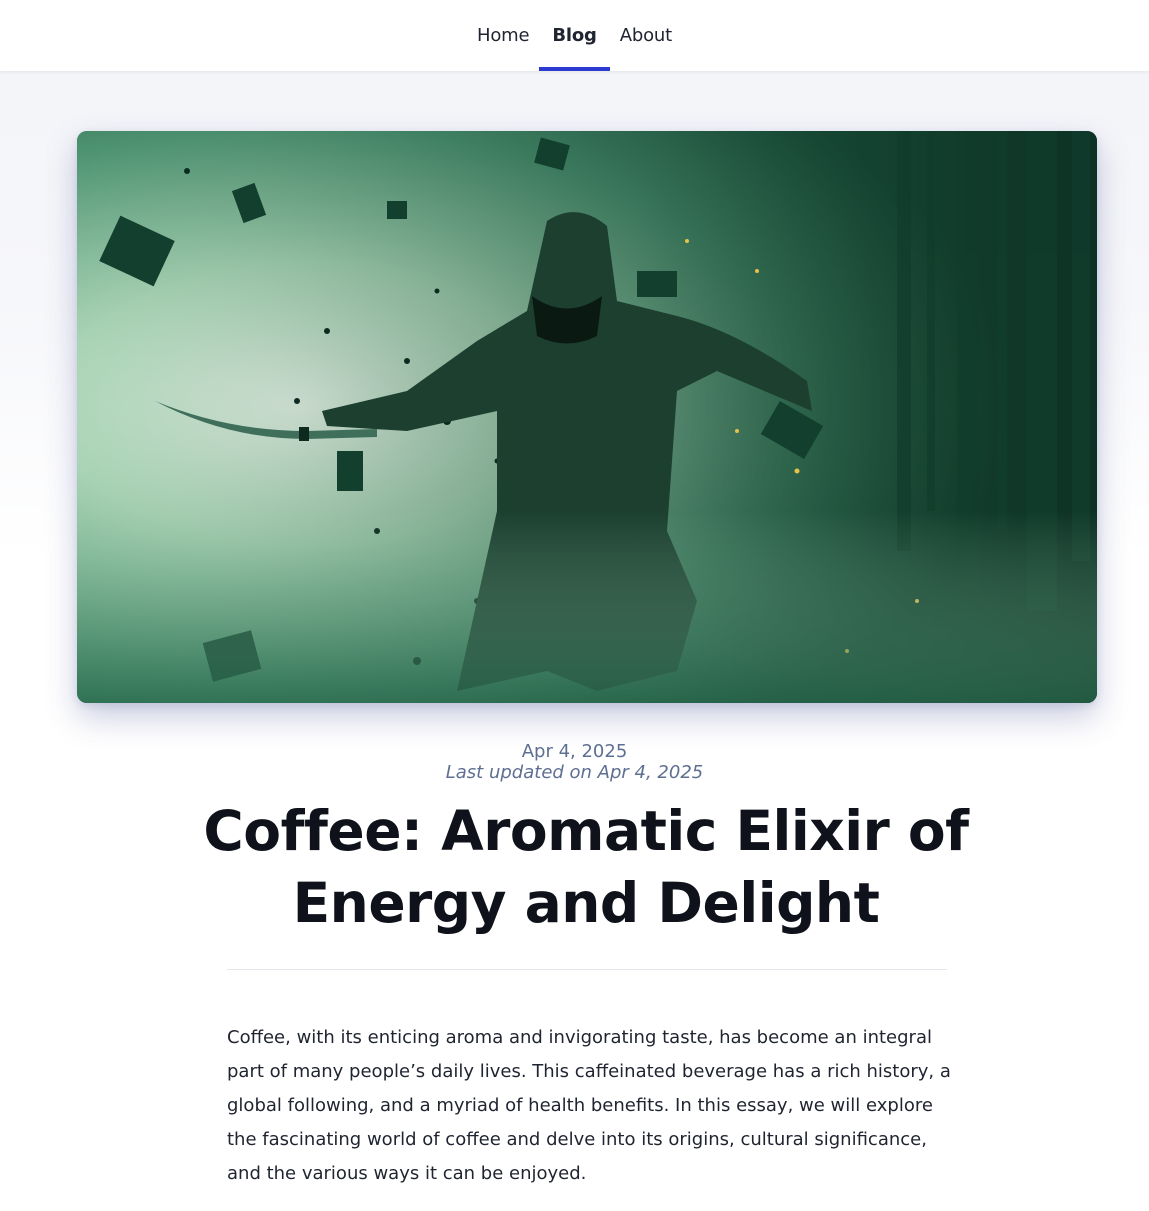  I want to click on nav-about-link: About, so click(646, 35).